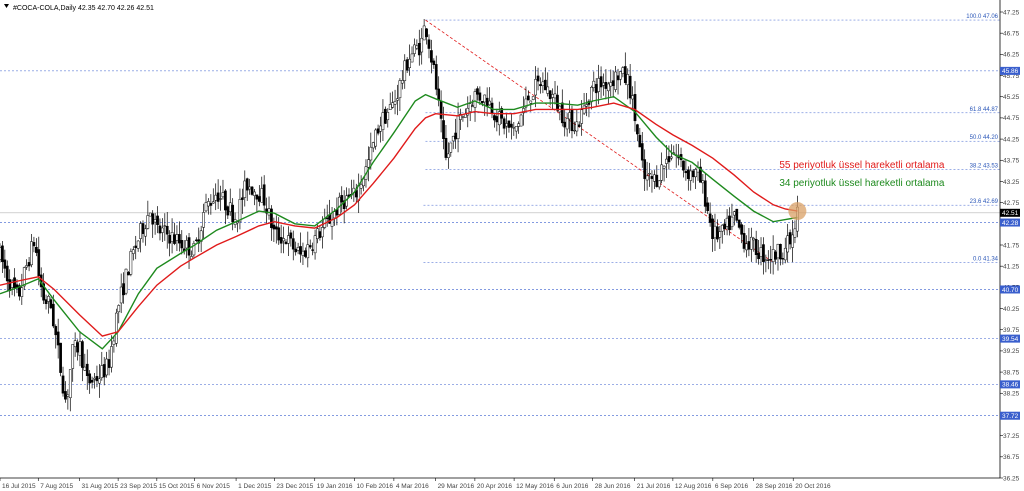 Image resolution: width=1024 pixels, height=491 pixels. What do you see at coordinates (1011, 203) in the screenshot?
I see `y-tick-label: 42.75` at bounding box center [1011, 203].